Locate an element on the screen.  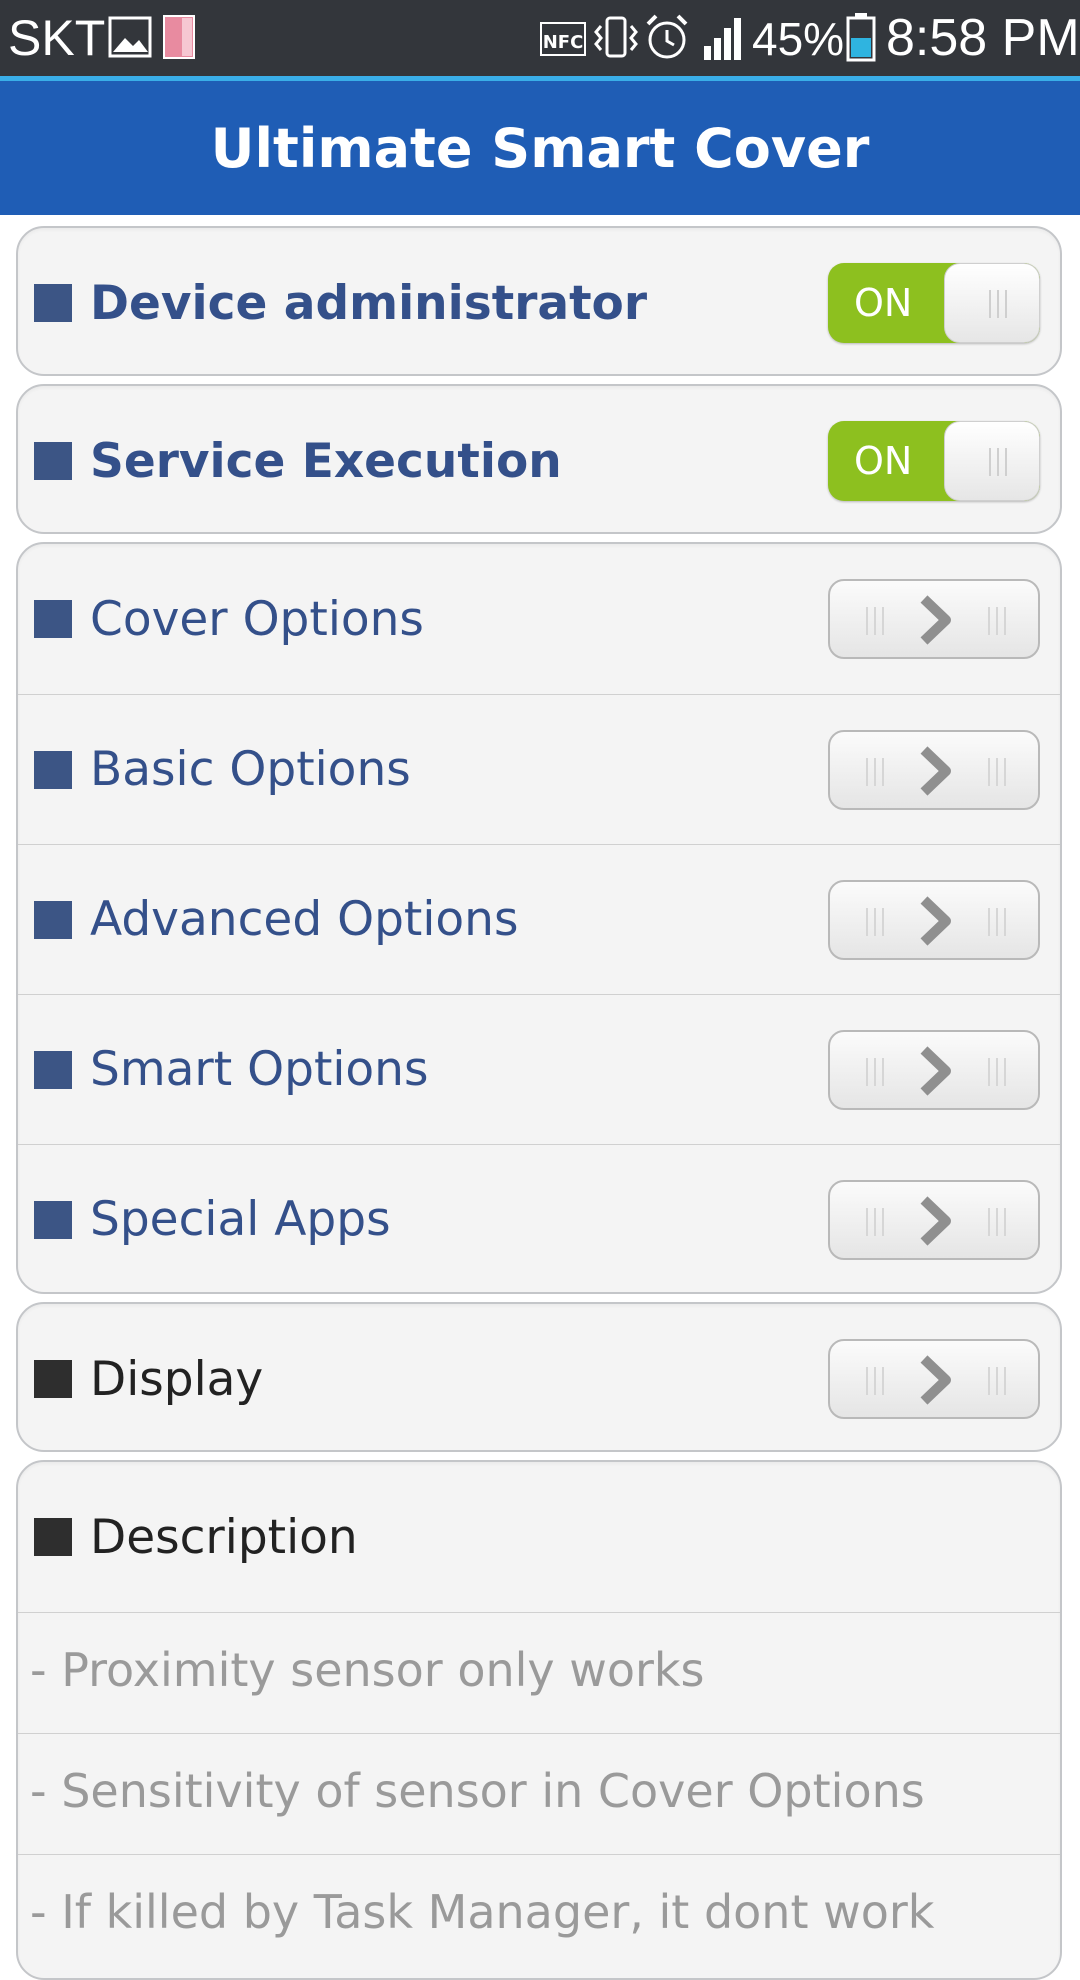
nfc-icon: NFC is located at coordinates (563, 39).